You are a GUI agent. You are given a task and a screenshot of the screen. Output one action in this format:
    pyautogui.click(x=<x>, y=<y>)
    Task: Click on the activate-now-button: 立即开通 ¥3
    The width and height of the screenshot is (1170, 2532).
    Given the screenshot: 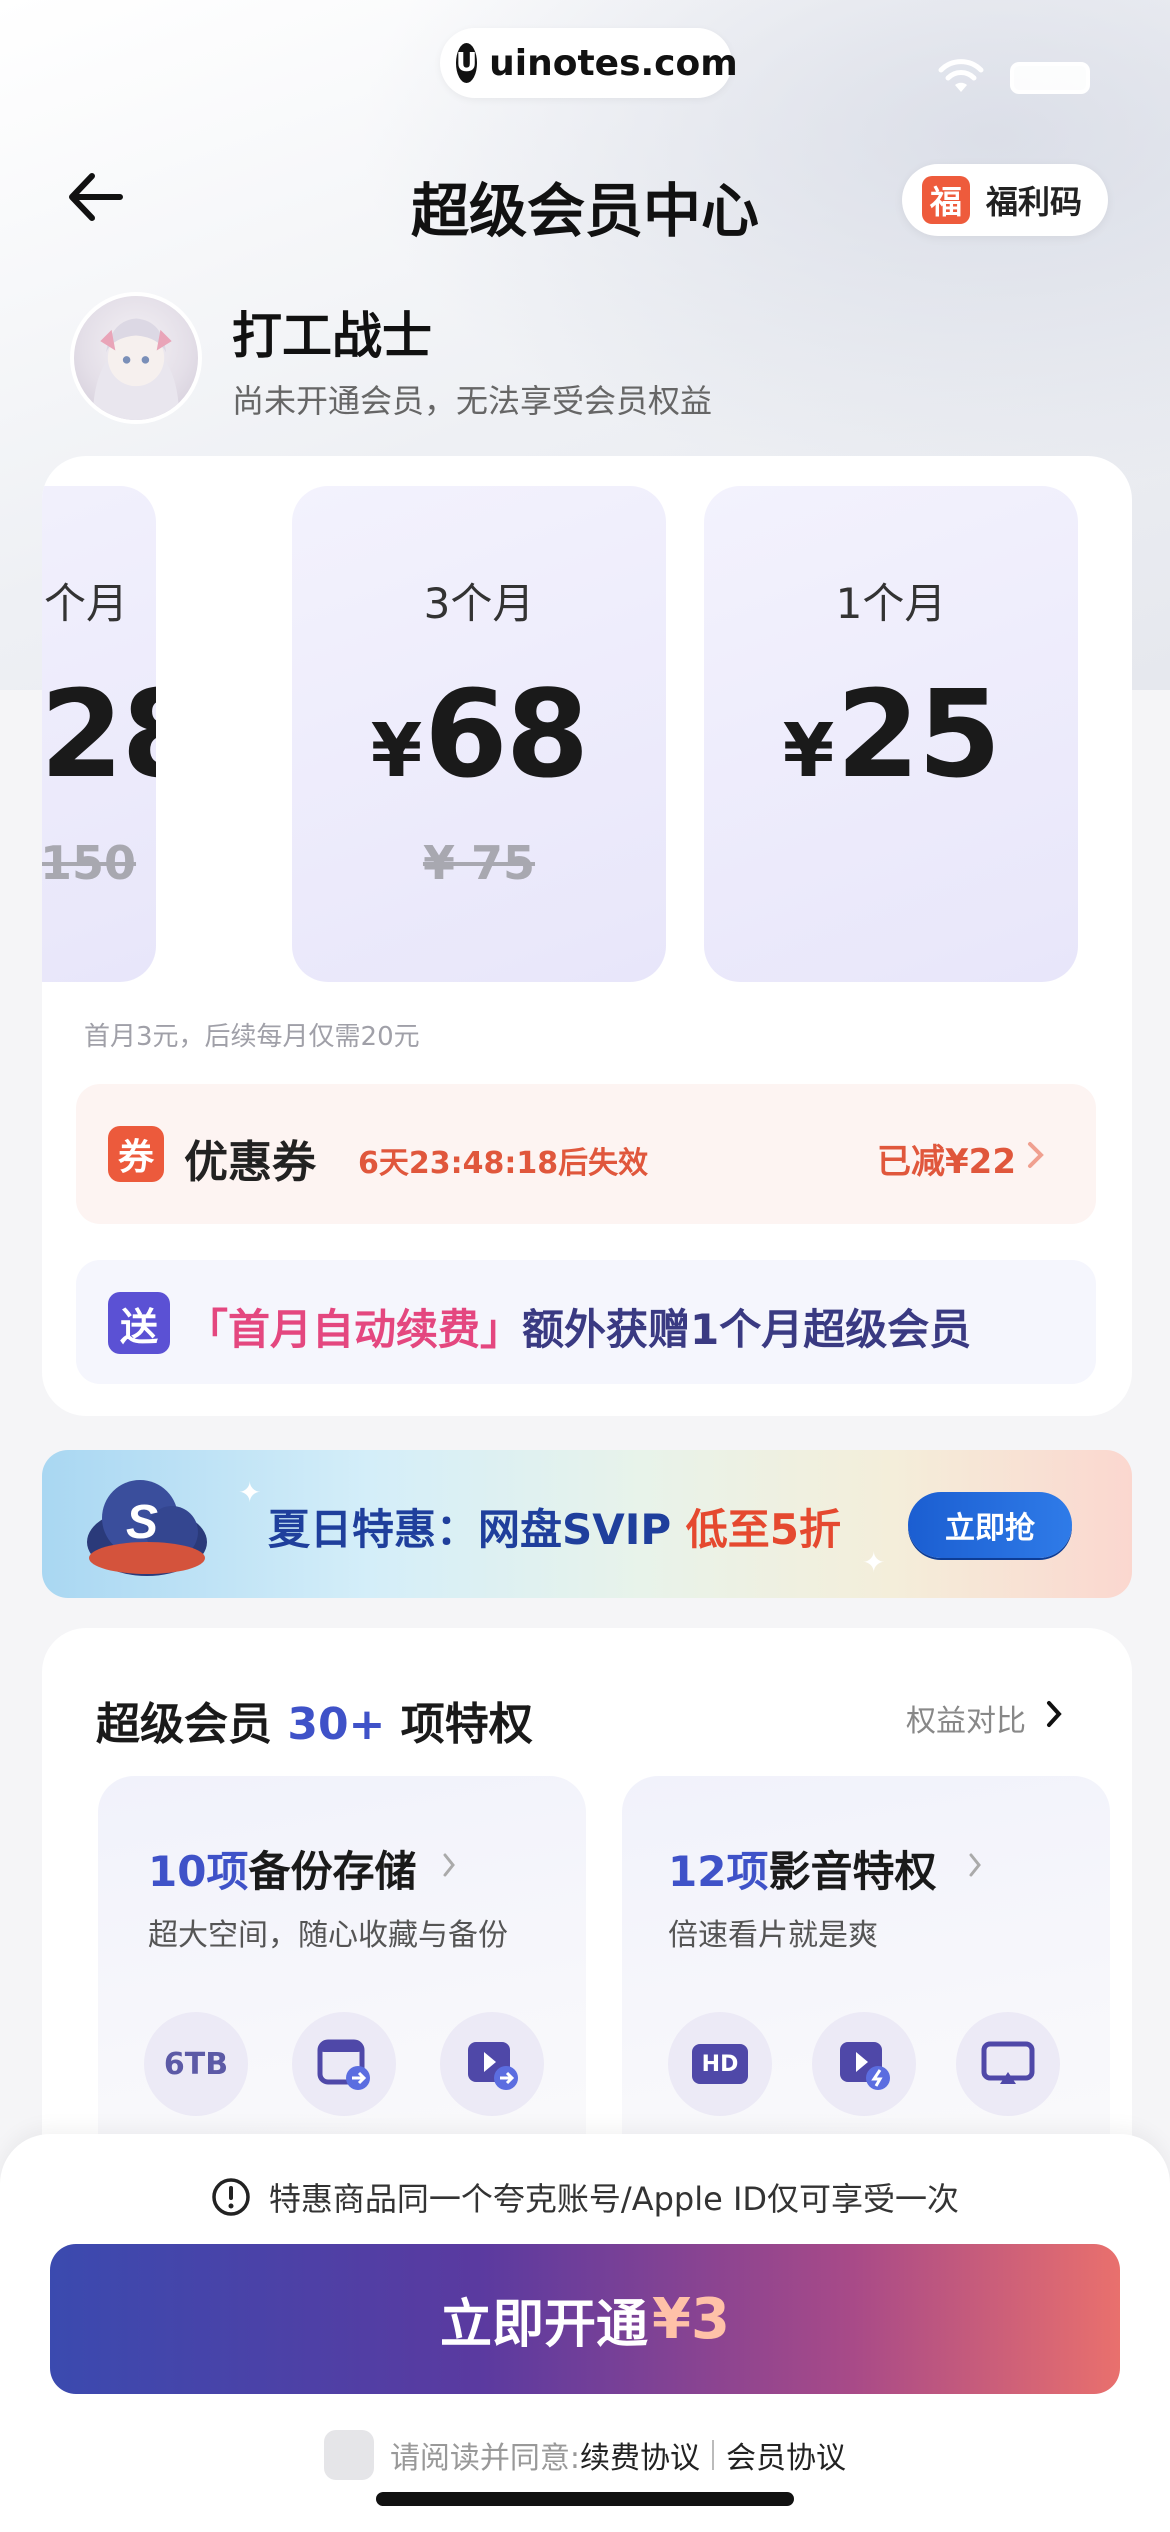 What is the action you would take?
    pyautogui.click(x=585, y=2319)
    